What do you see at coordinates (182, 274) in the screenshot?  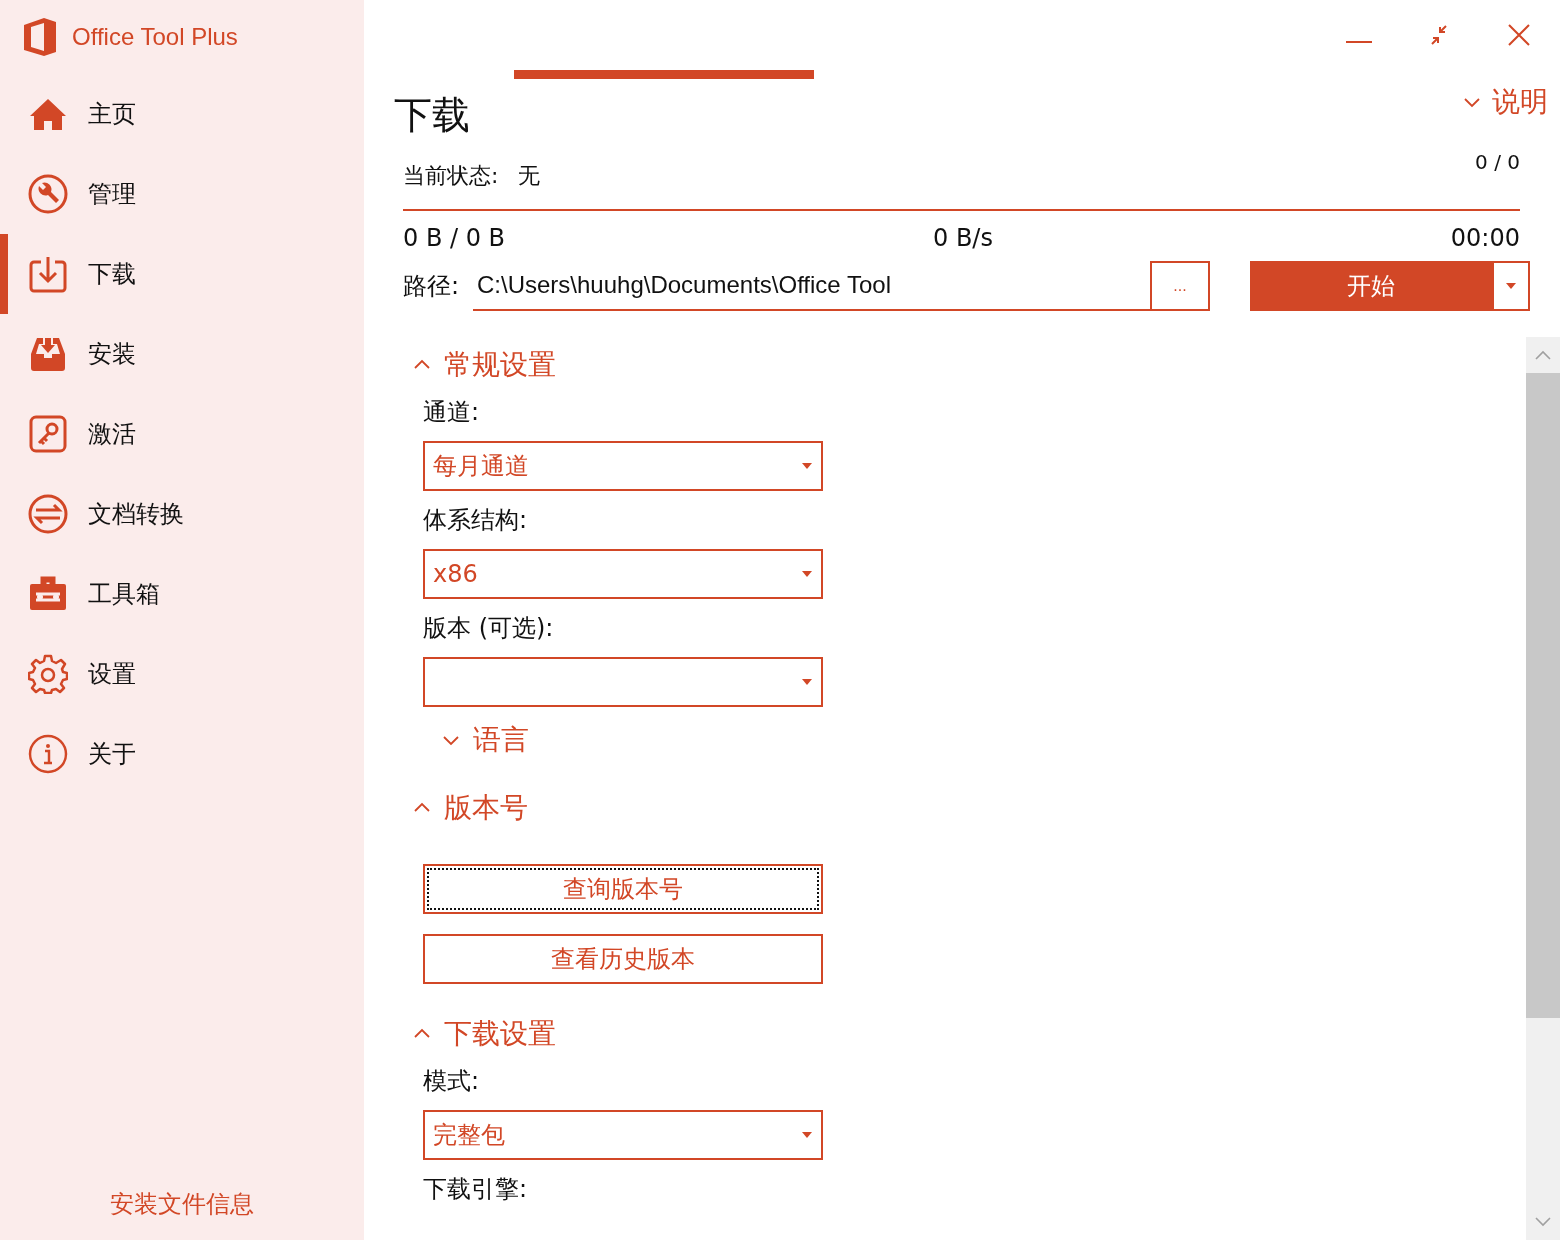 I see `sidebar-item: 下载` at bounding box center [182, 274].